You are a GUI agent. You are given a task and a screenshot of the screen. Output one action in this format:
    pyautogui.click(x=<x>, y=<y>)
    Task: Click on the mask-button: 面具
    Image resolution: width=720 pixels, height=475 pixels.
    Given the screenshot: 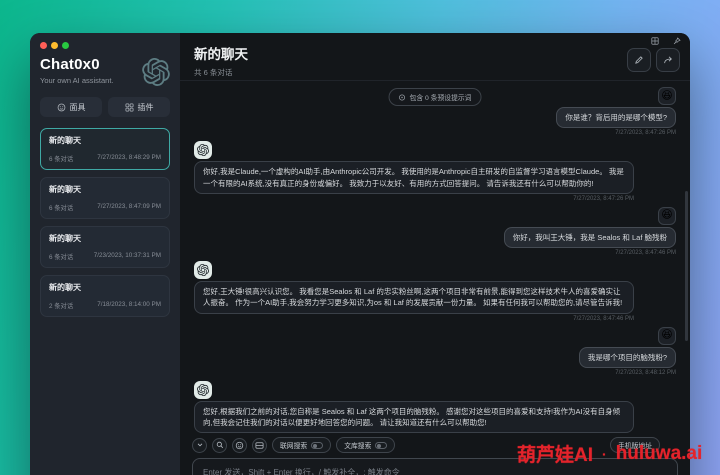 What is the action you would take?
    pyautogui.click(x=71, y=107)
    